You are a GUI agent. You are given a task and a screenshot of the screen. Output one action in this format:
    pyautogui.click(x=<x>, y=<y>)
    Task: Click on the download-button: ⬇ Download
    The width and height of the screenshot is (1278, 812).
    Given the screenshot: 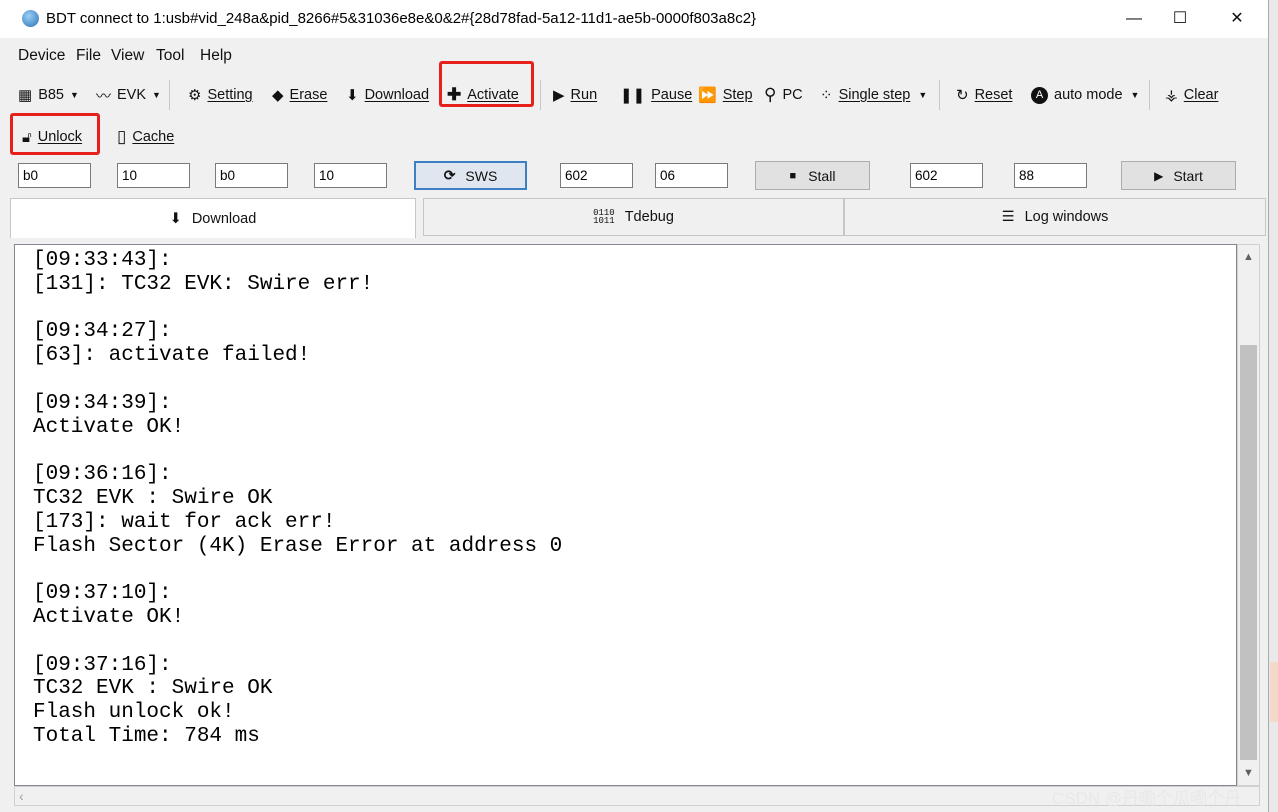 What is the action you would take?
    pyautogui.click(x=387, y=95)
    